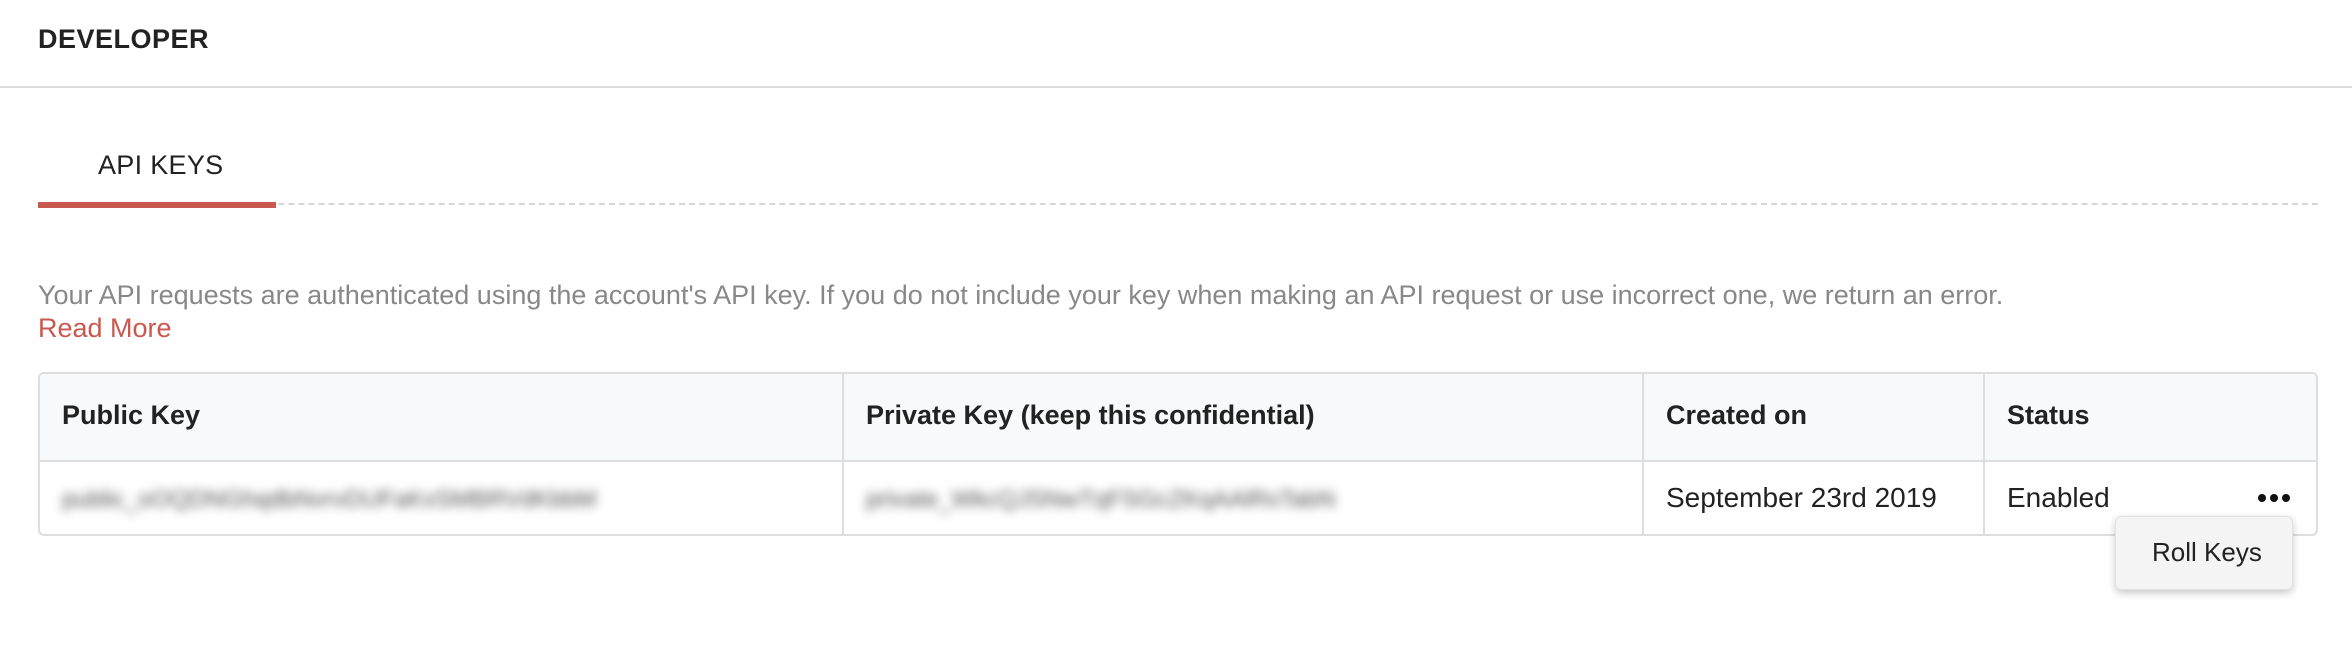  I want to click on created-on-cell: September 23rd 2019, so click(1814, 498).